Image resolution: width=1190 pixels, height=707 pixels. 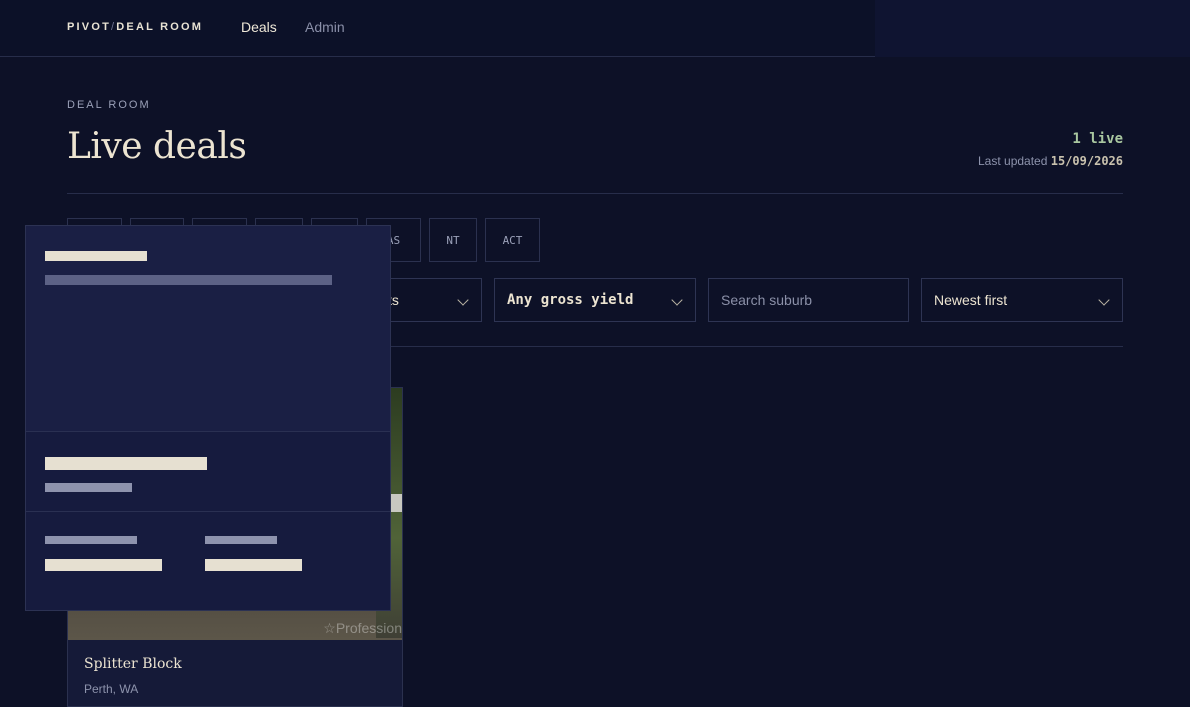 What do you see at coordinates (1022, 300) in the screenshot?
I see `sort-select: Newest first` at bounding box center [1022, 300].